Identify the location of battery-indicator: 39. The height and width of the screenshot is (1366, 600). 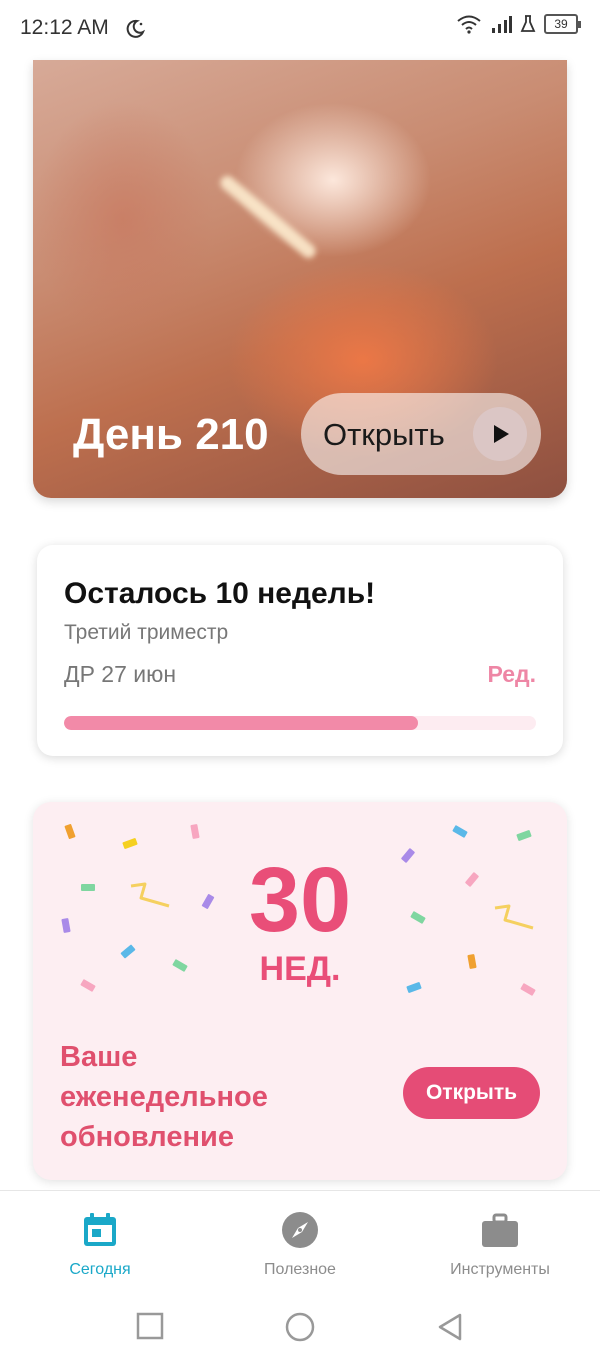
(562, 24).